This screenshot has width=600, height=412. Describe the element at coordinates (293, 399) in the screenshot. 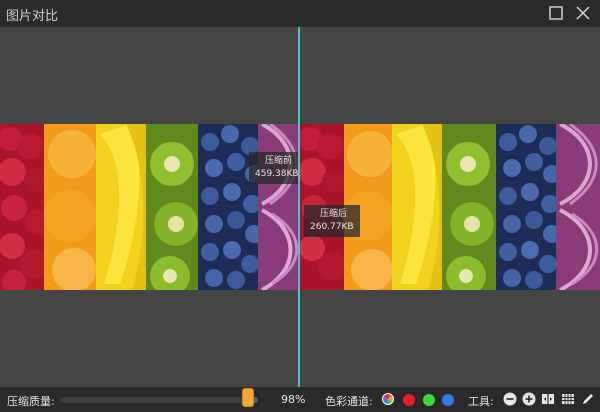

I see `quality-value: 98%` at that location.